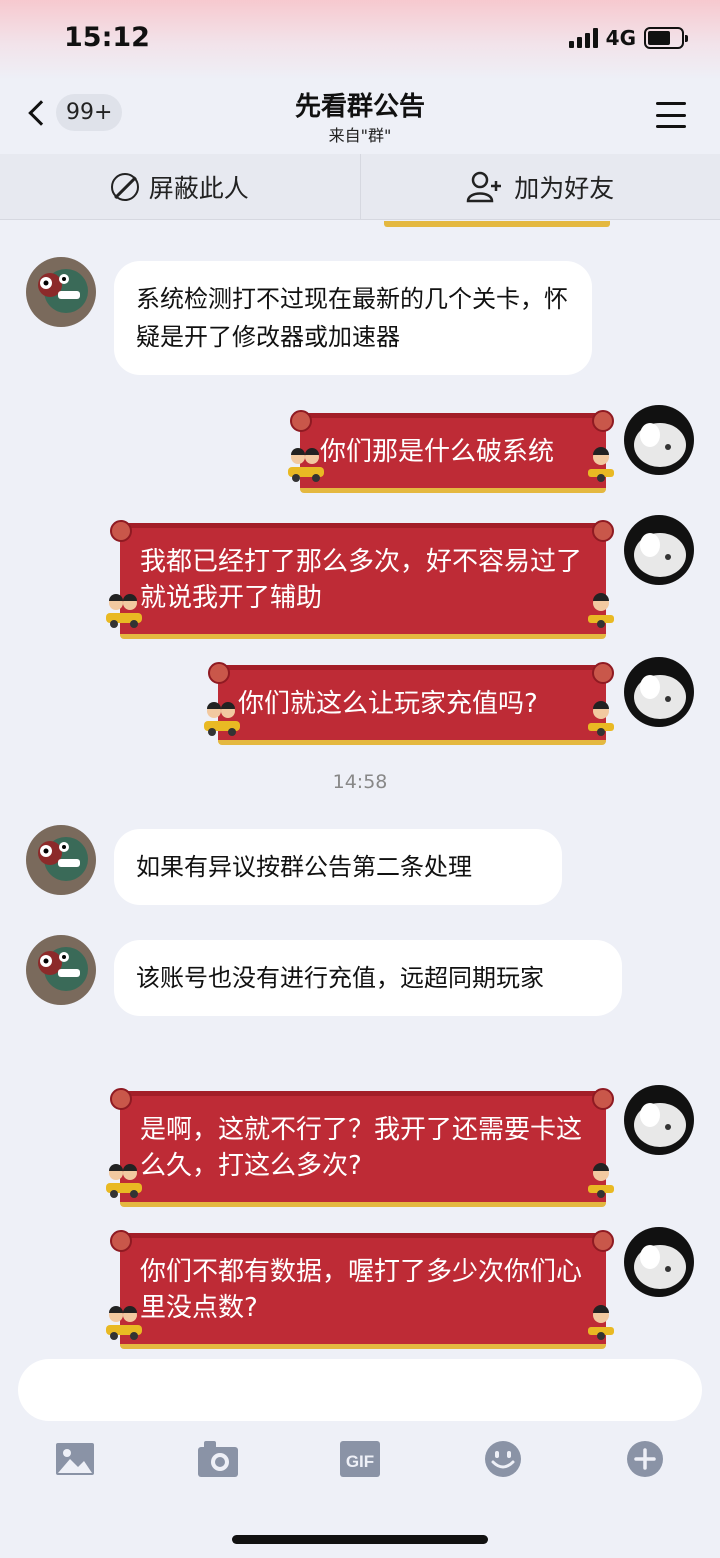 Image resolution: width=720 pixels, height=1558 pixels. I want to click on message-bubble: 系统检测打不过现在最新的几个关卡，怀疑是开了修改器或加速器, so click(353, 318).